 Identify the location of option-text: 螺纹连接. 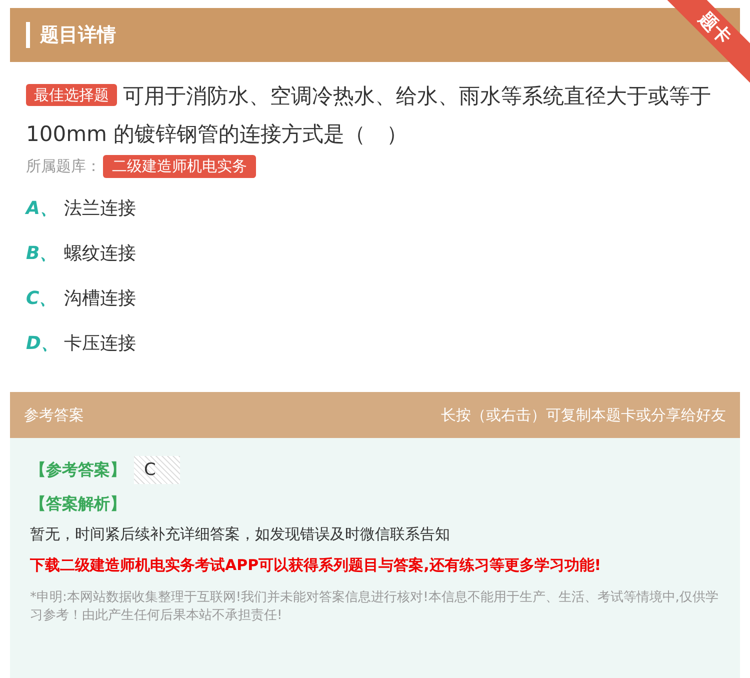
(100, 253).